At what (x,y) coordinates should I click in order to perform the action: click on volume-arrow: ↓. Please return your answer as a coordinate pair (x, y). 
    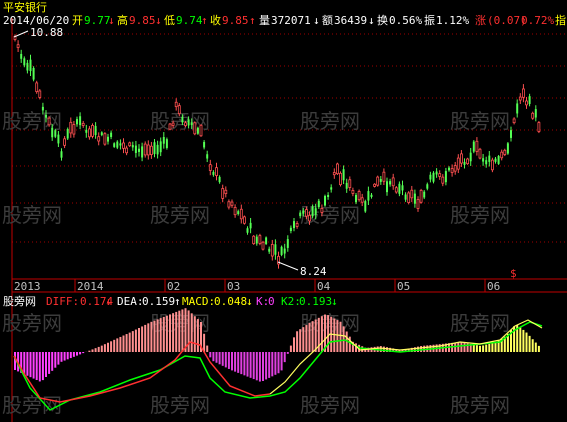
    Looking at the image, I should click on (316, 20).